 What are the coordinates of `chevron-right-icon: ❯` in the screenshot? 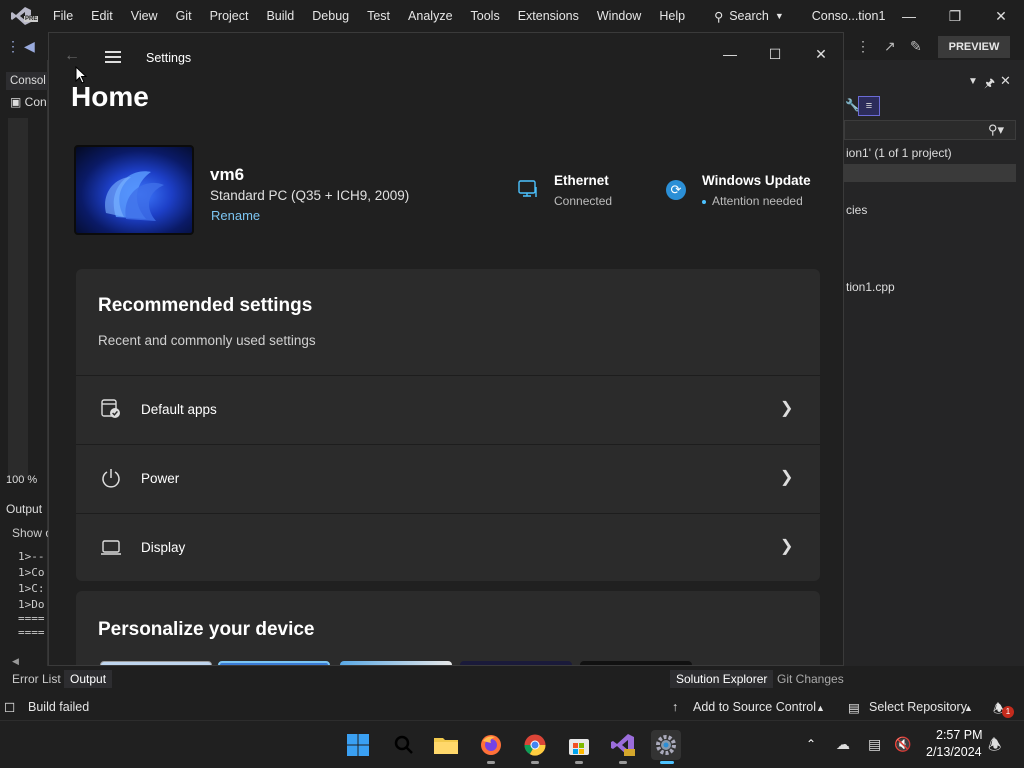 It's located at (787, 408).